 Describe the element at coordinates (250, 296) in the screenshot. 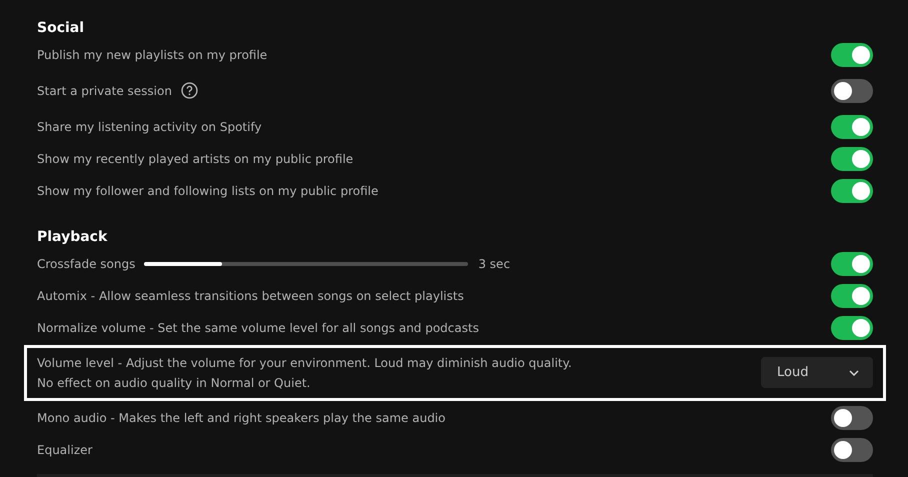

I see `setting-label: Automix - Allow seamless transitions between songs on select playlists` at that location.